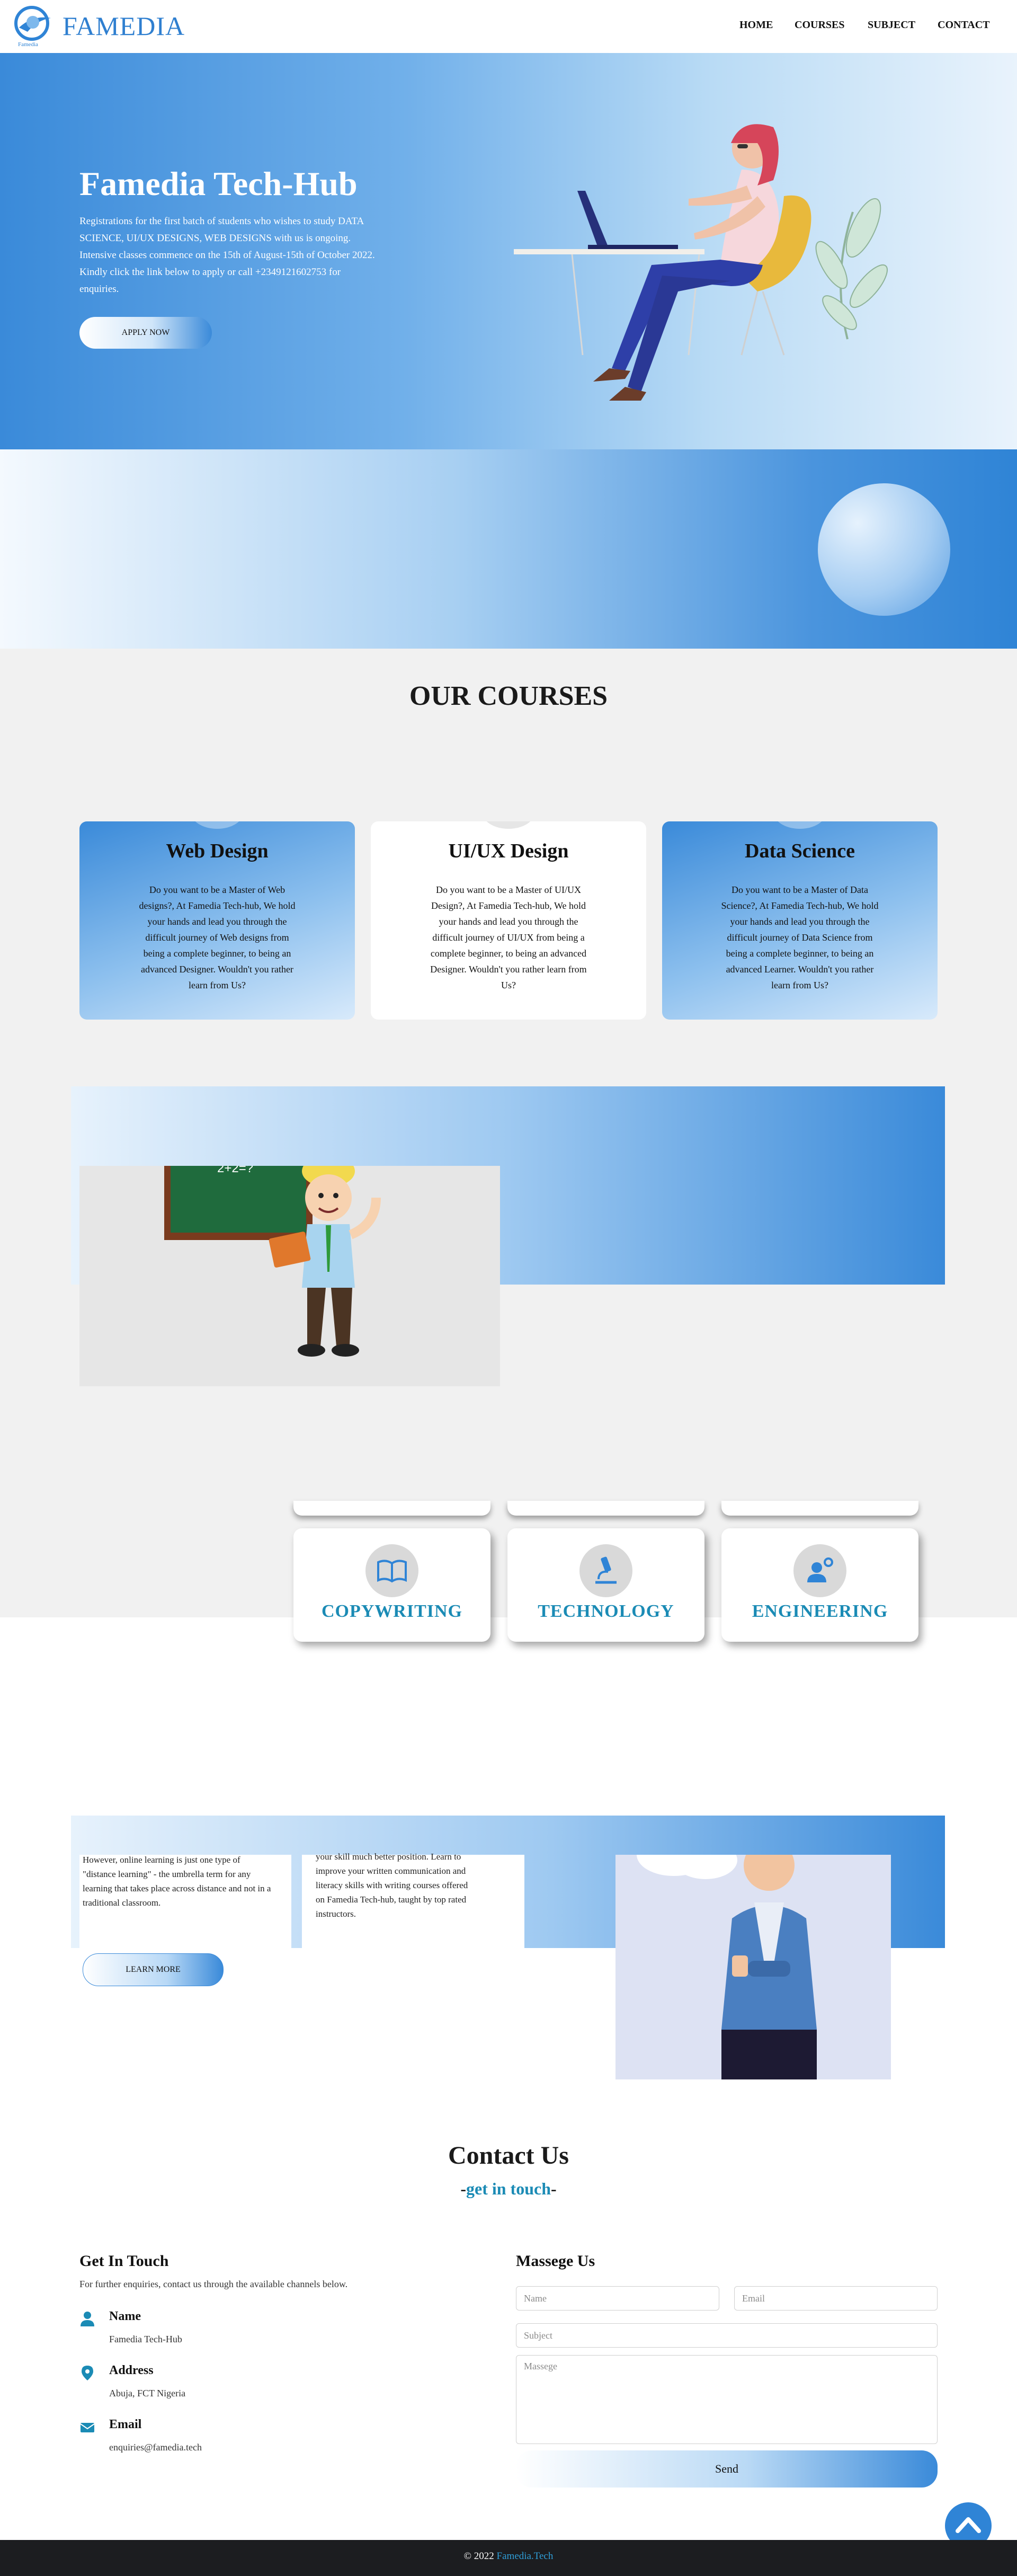  Describe the element at coordinates (753, 1967) in the screenshot. I see `thinking-man-illustration` at that location.